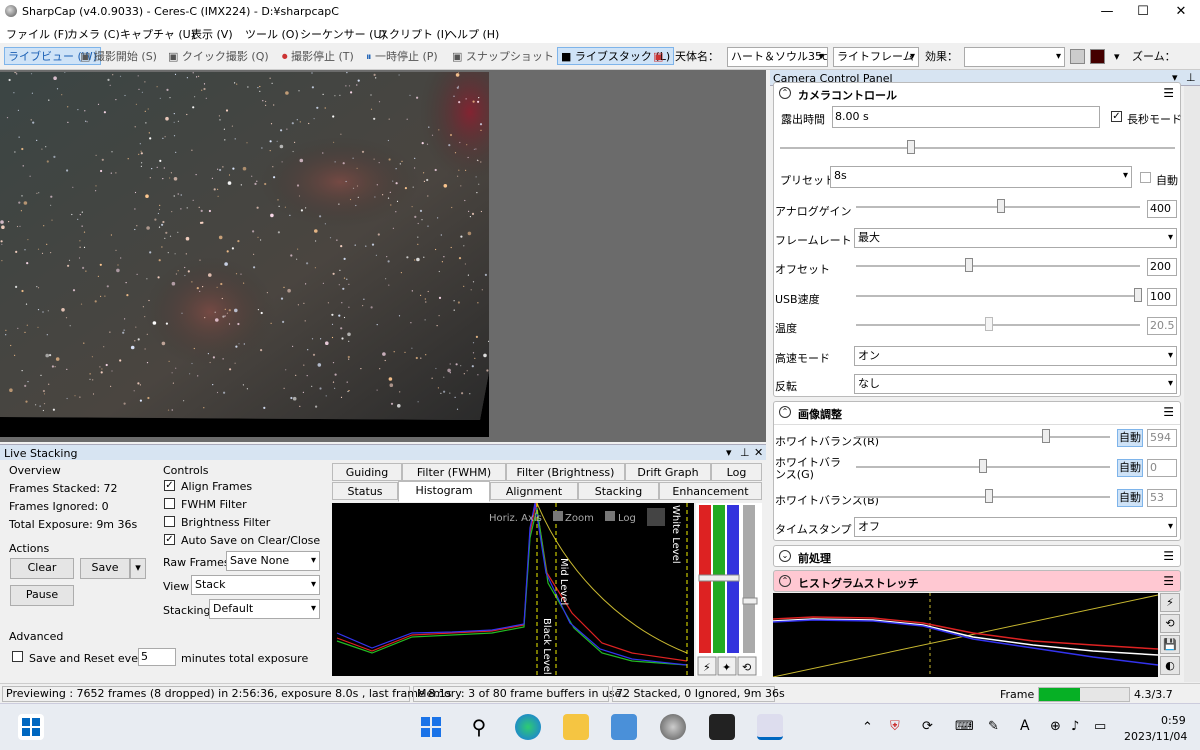  Describe the element at coordinates (169, 539) in the screenshot. I see `auto-save-checkbox: ✓` at that location.